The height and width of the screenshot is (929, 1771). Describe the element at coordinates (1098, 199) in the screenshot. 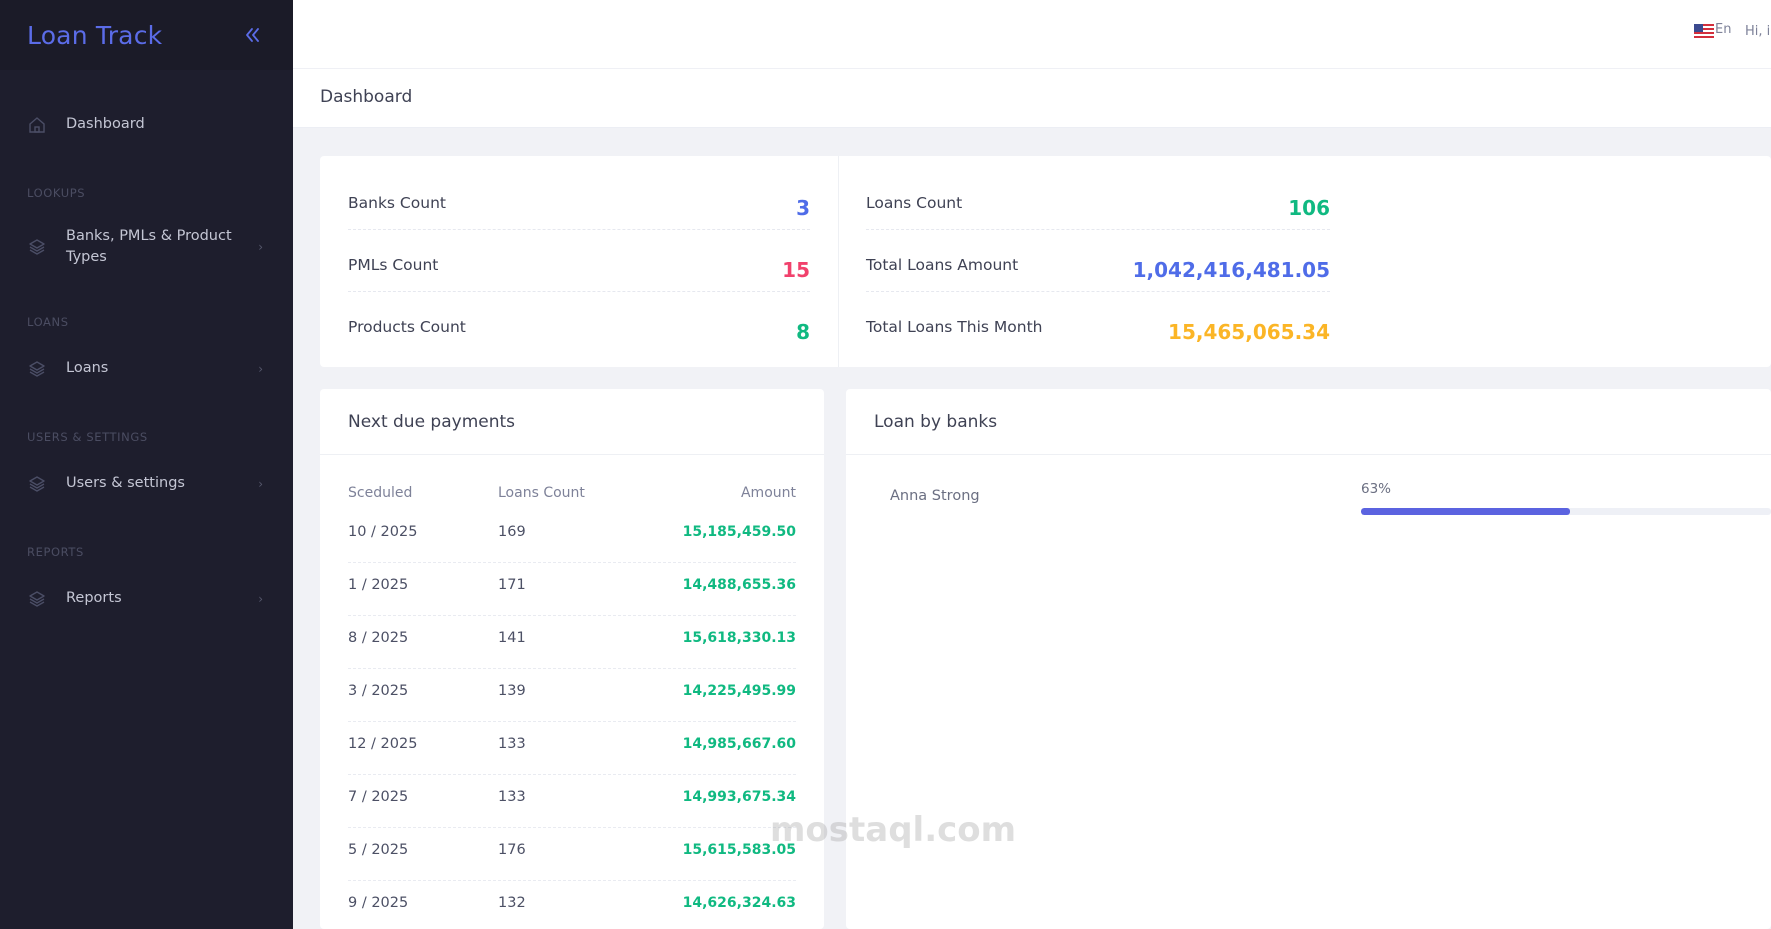

I see `stat-loans-count: Loans Count 106` at that location.